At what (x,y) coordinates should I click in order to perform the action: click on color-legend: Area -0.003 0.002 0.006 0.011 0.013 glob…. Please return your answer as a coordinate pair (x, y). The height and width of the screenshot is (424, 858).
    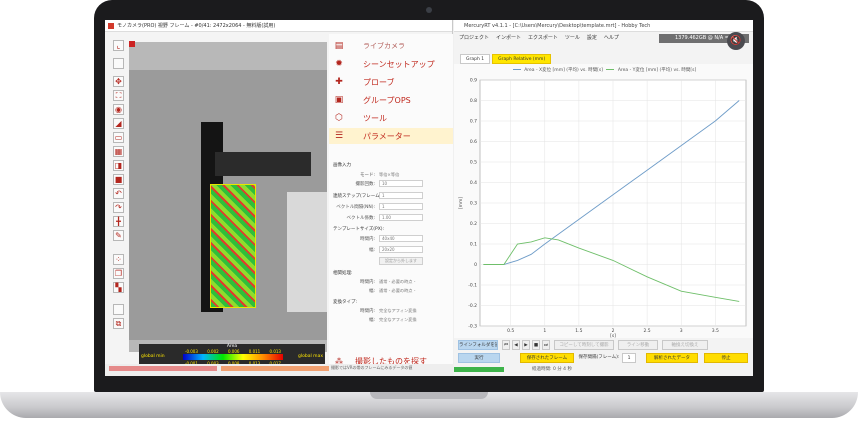
    Looking at the image, I should click on (232, 355).